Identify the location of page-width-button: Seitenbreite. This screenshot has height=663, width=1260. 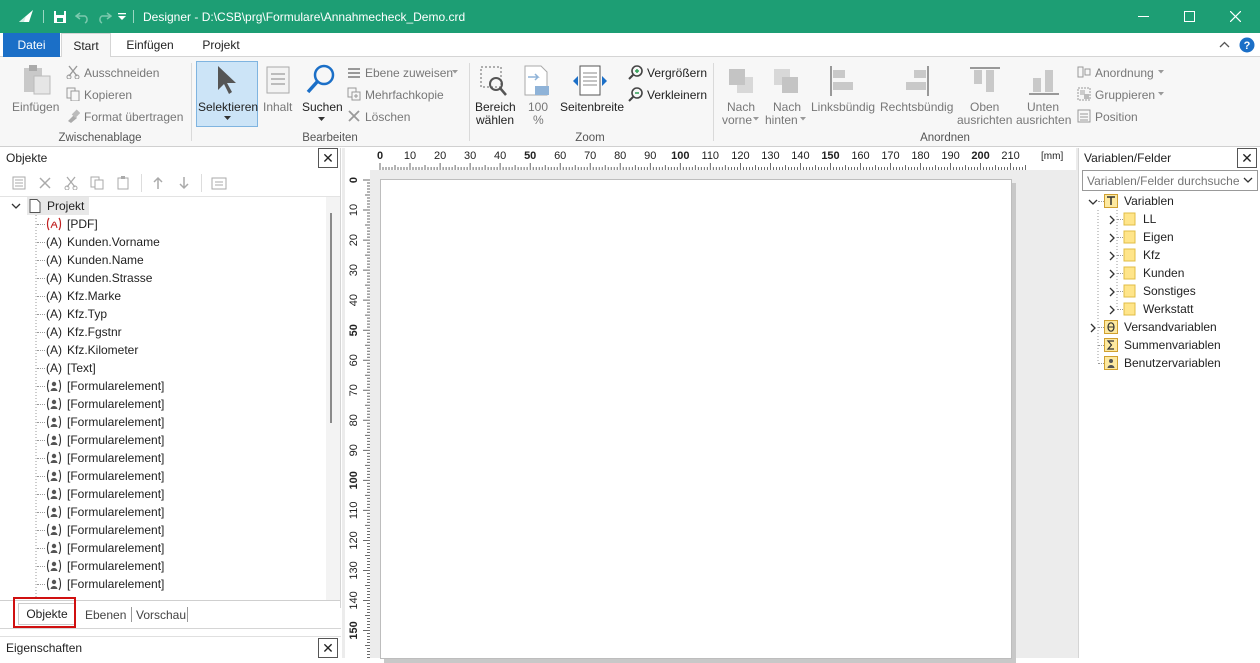
(592, 107).